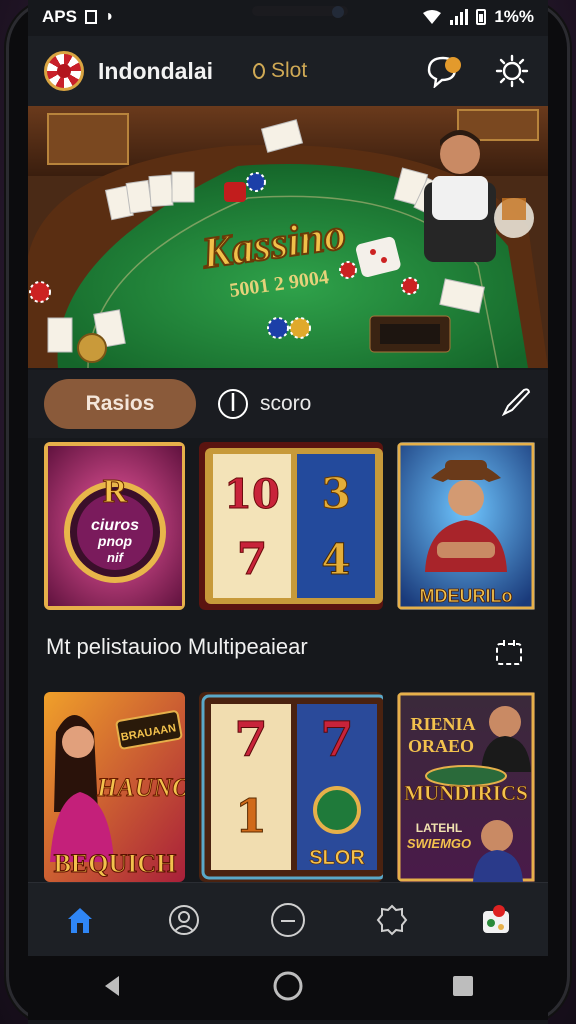 The width and height of the screenshot is (576, 1024). Describe the element at coordinates (59, 16) in the screenshot. I see `status-carrier: APS` at that location.